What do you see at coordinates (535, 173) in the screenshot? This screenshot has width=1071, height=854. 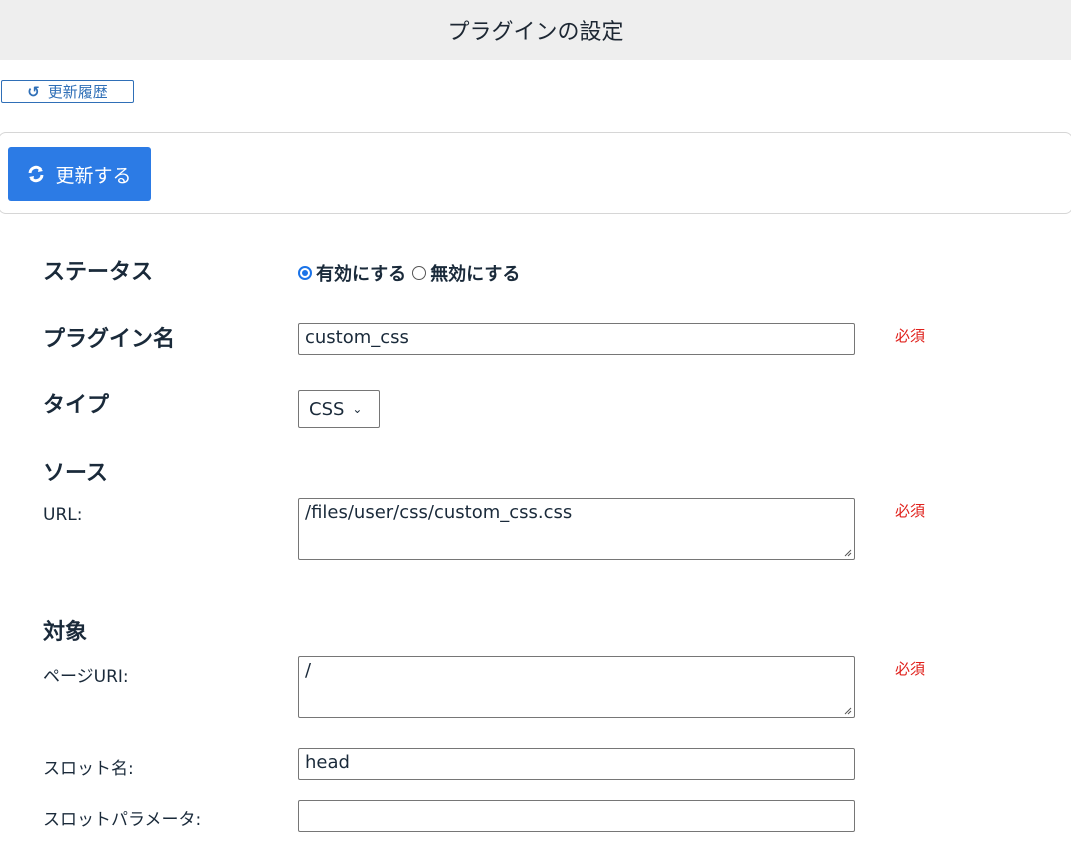 I see `toolbar` at bounding box center [535, 173].